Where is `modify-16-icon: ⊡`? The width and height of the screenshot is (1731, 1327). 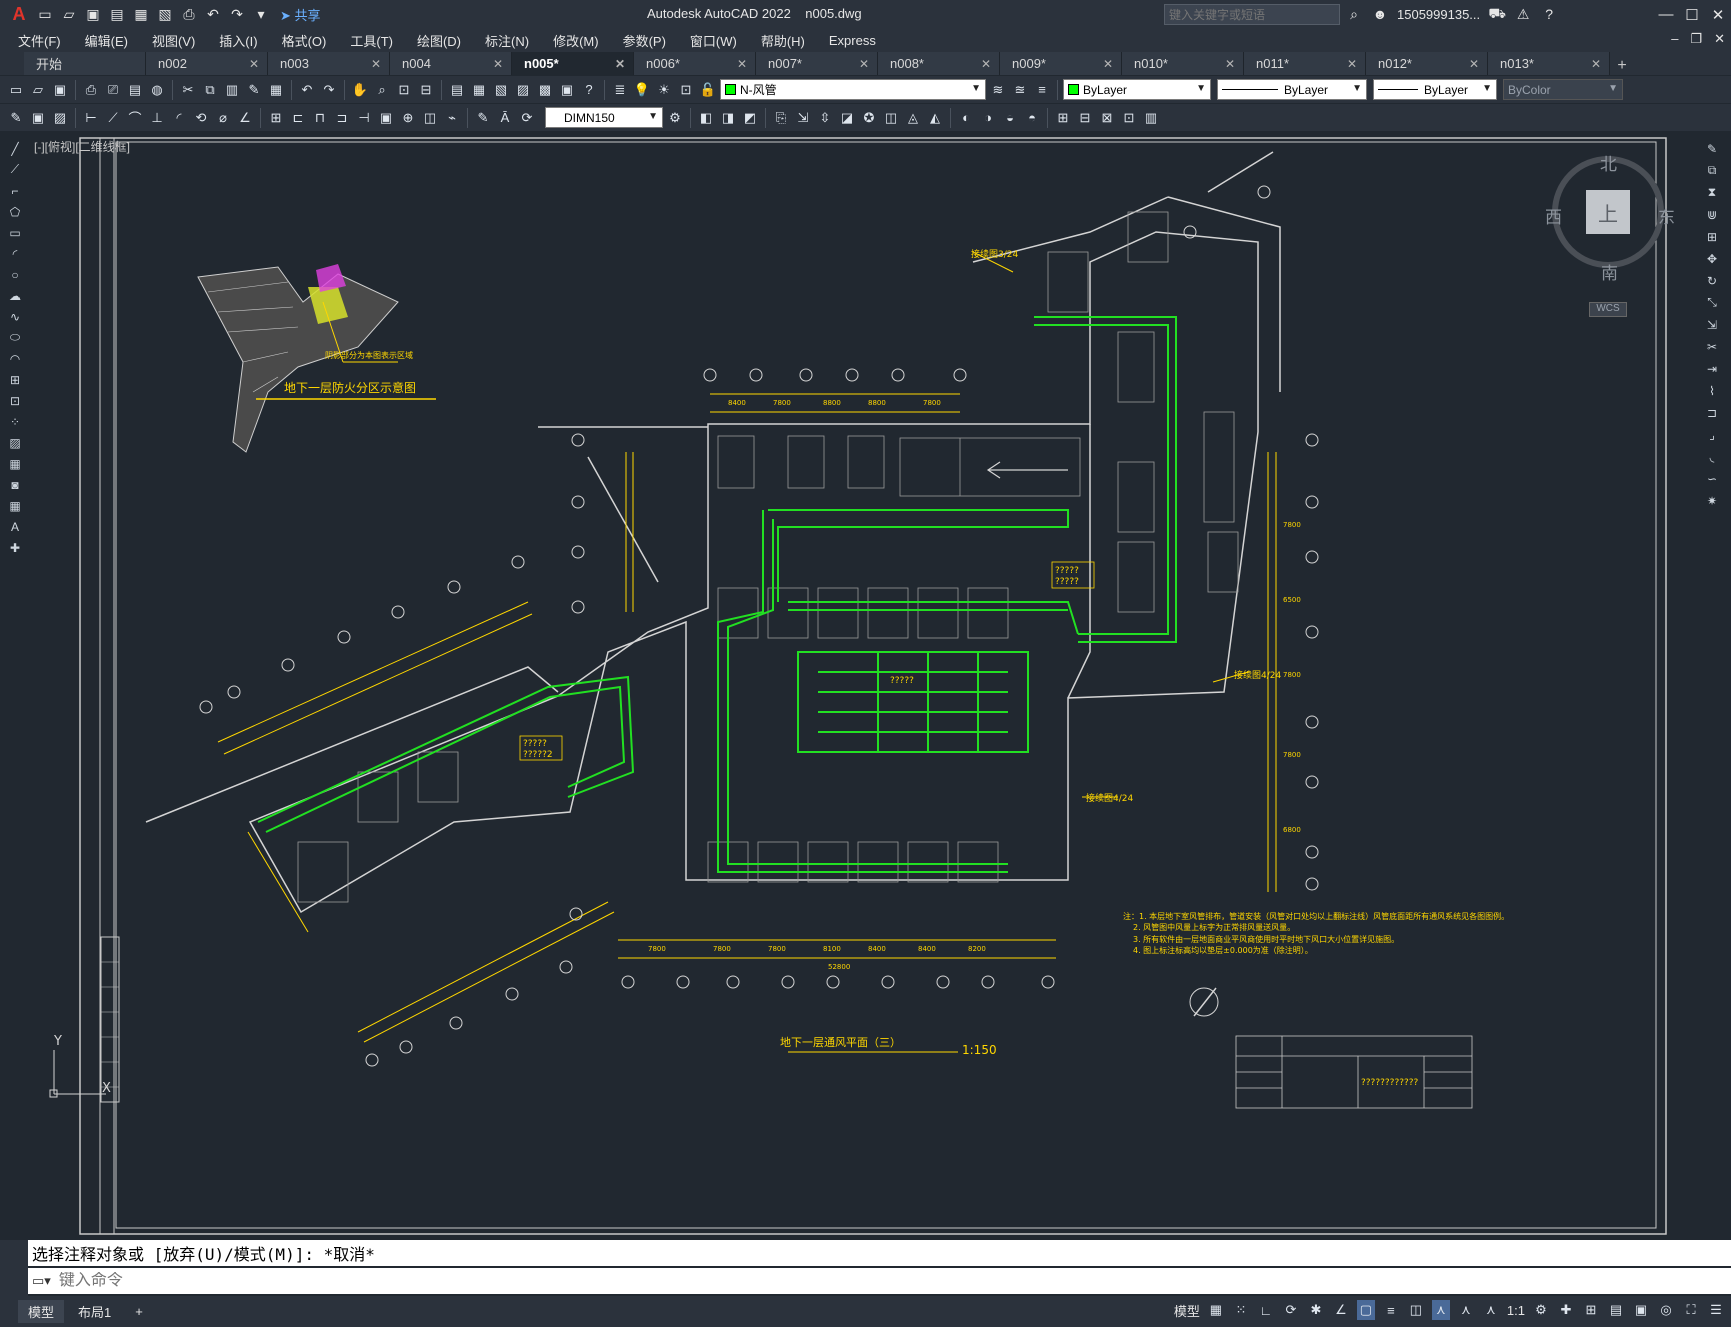 modify-16-icon: ⊡ is located at coordinates (1129, 118).